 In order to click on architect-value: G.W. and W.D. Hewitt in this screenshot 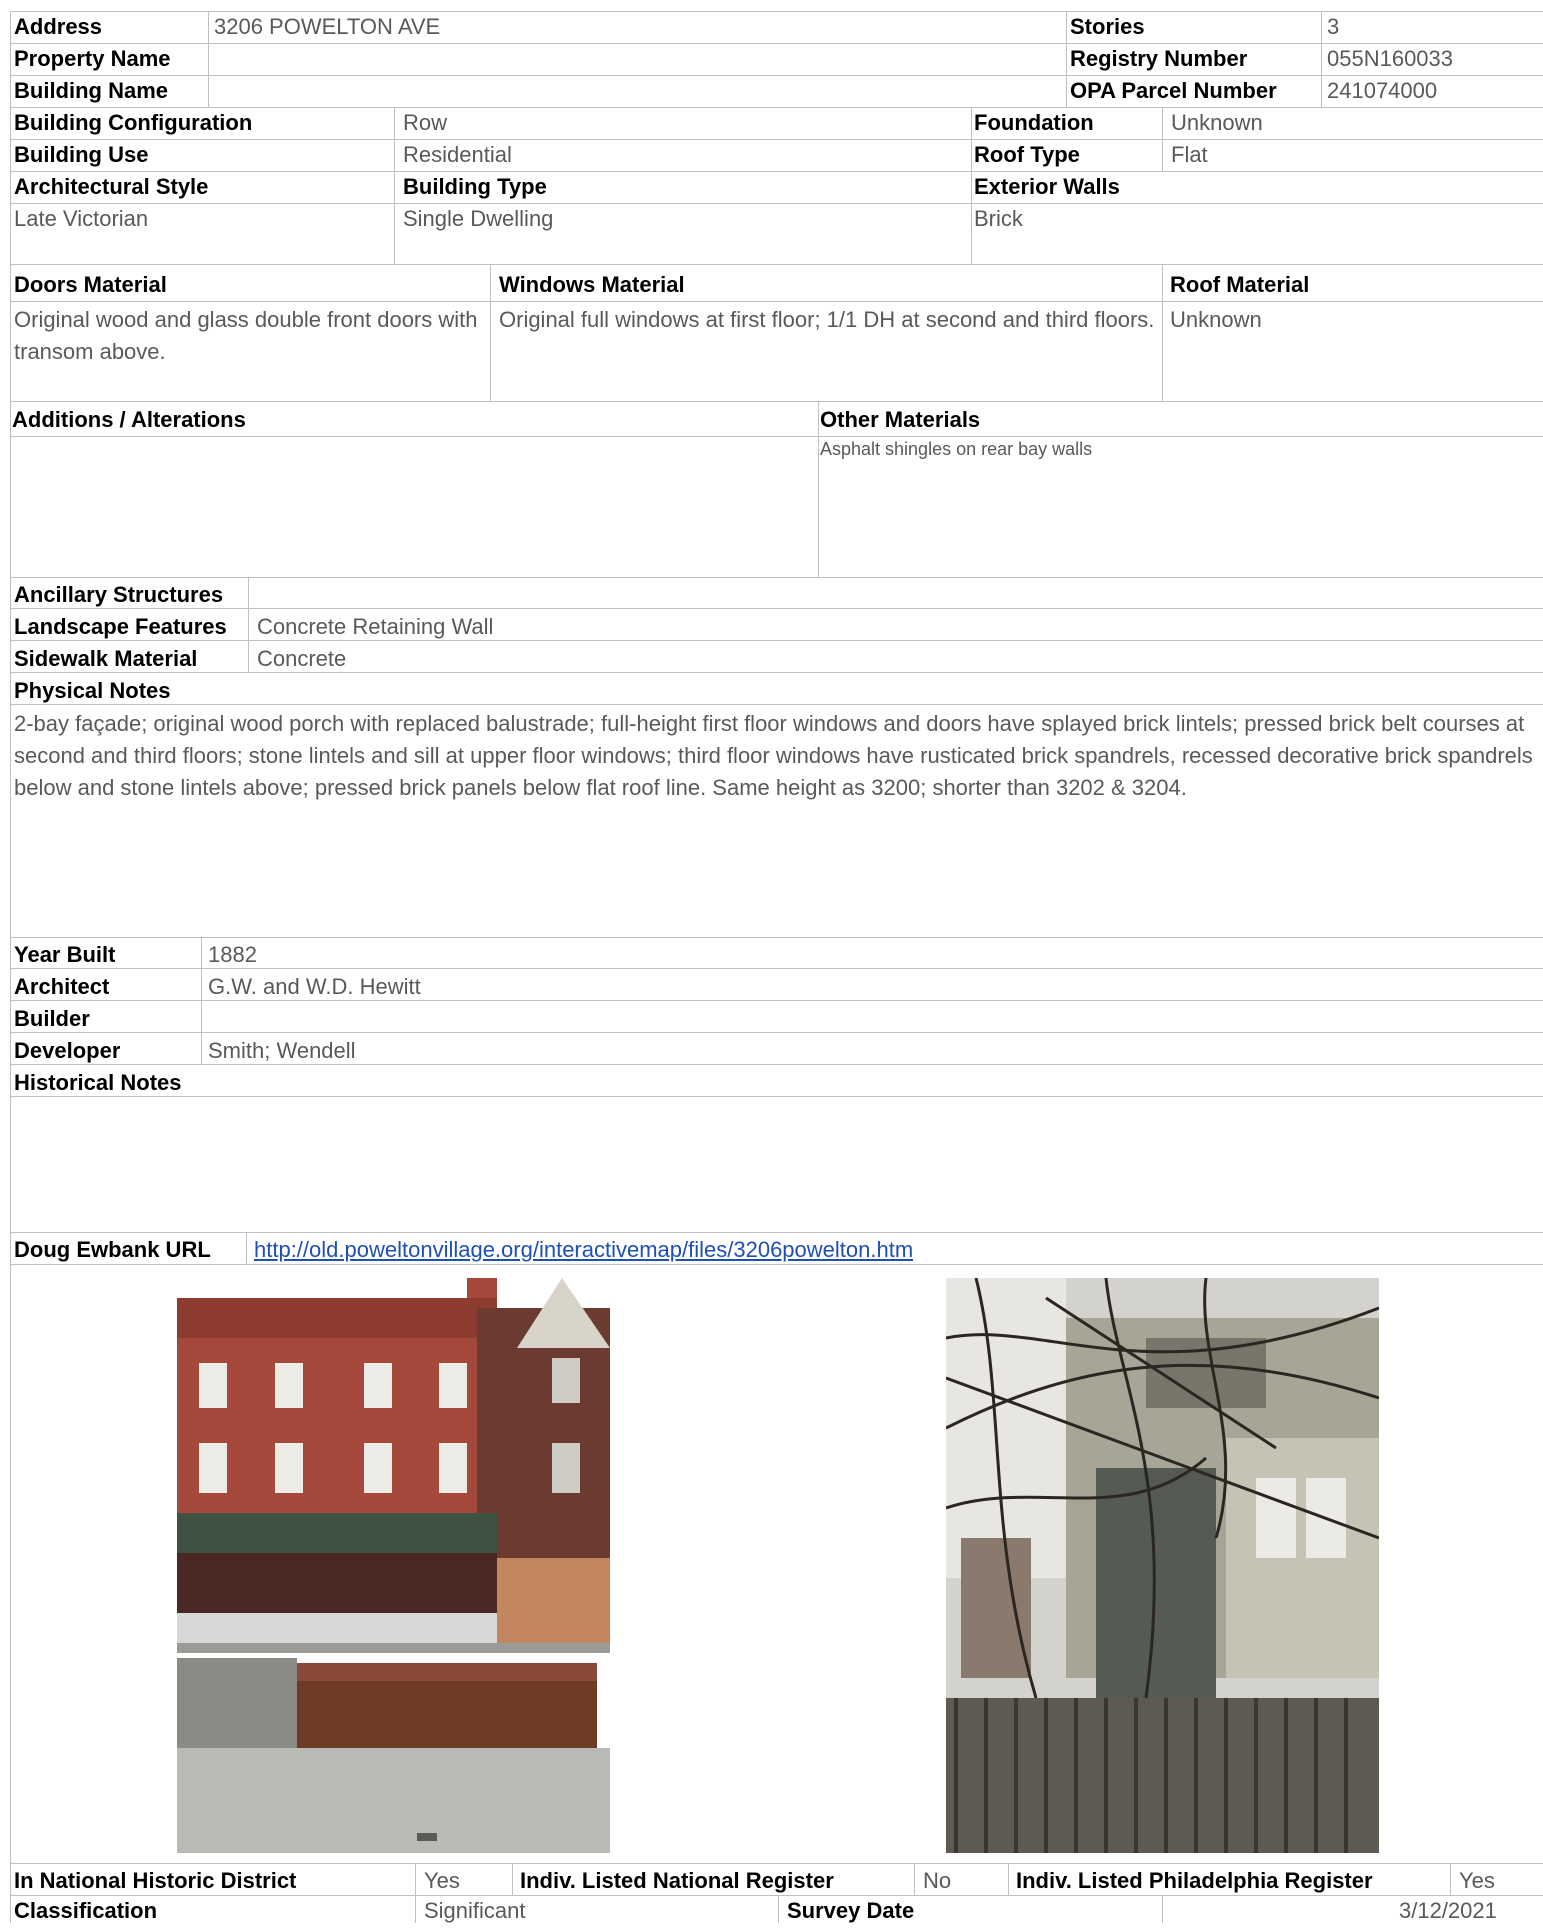, I will do `click(314, 986)`.